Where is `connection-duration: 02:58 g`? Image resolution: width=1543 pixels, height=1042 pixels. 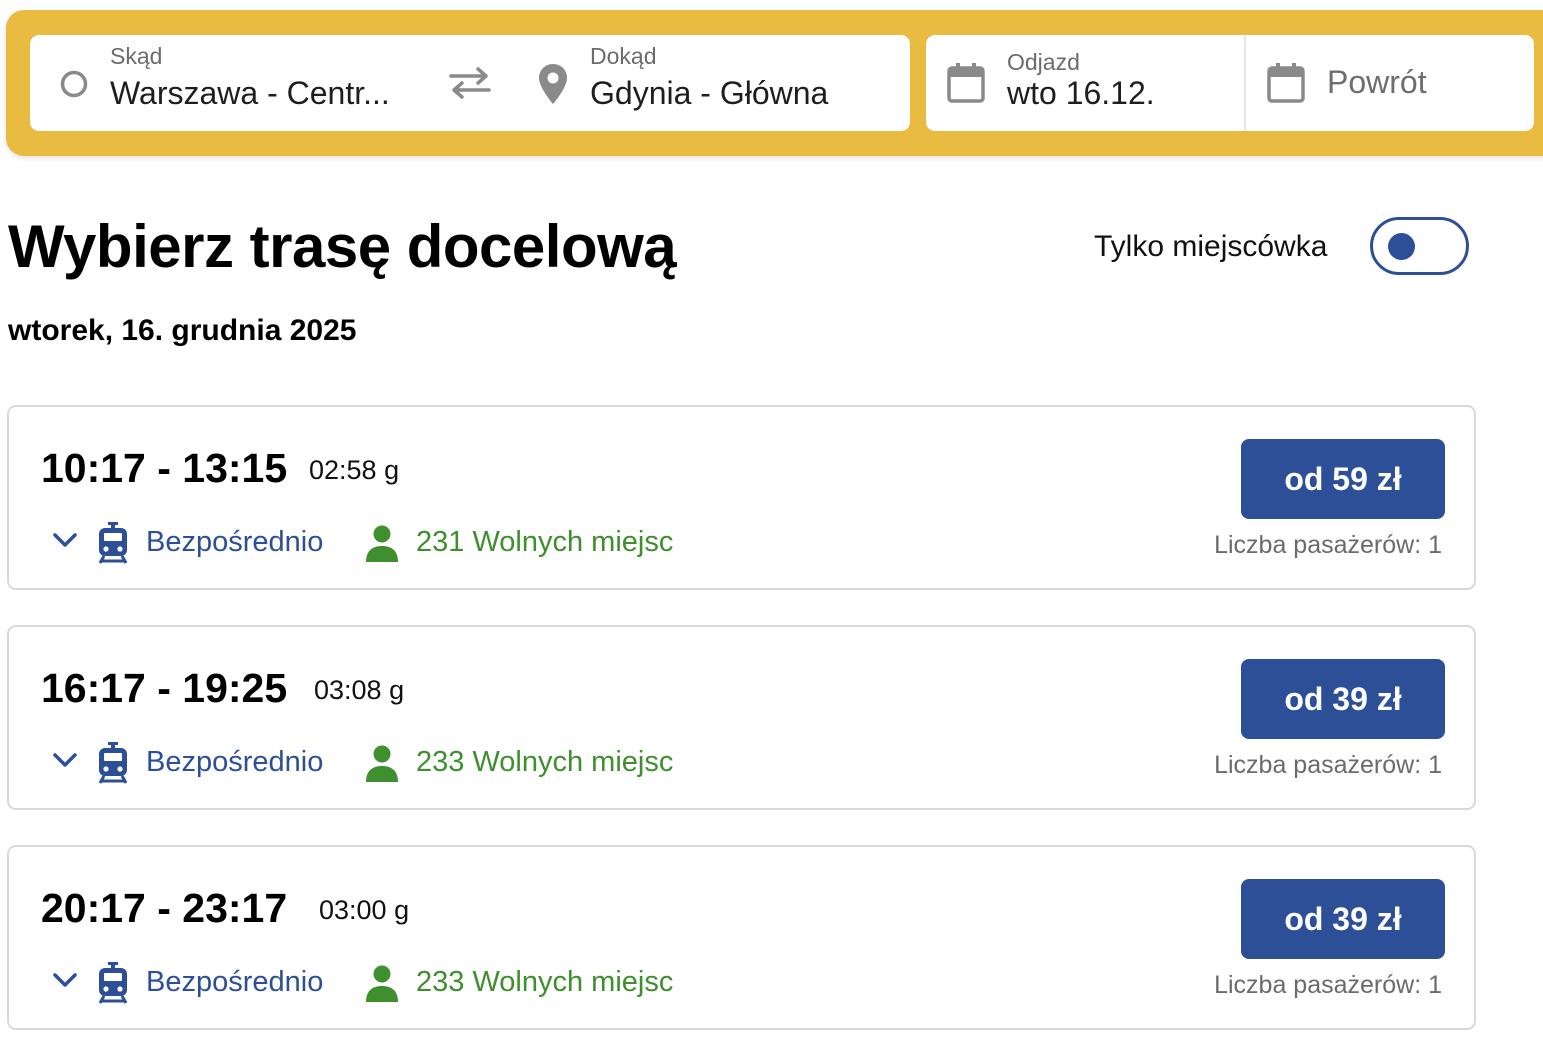 connection-duration: 02:58 g is located at coordinates (354, 470).